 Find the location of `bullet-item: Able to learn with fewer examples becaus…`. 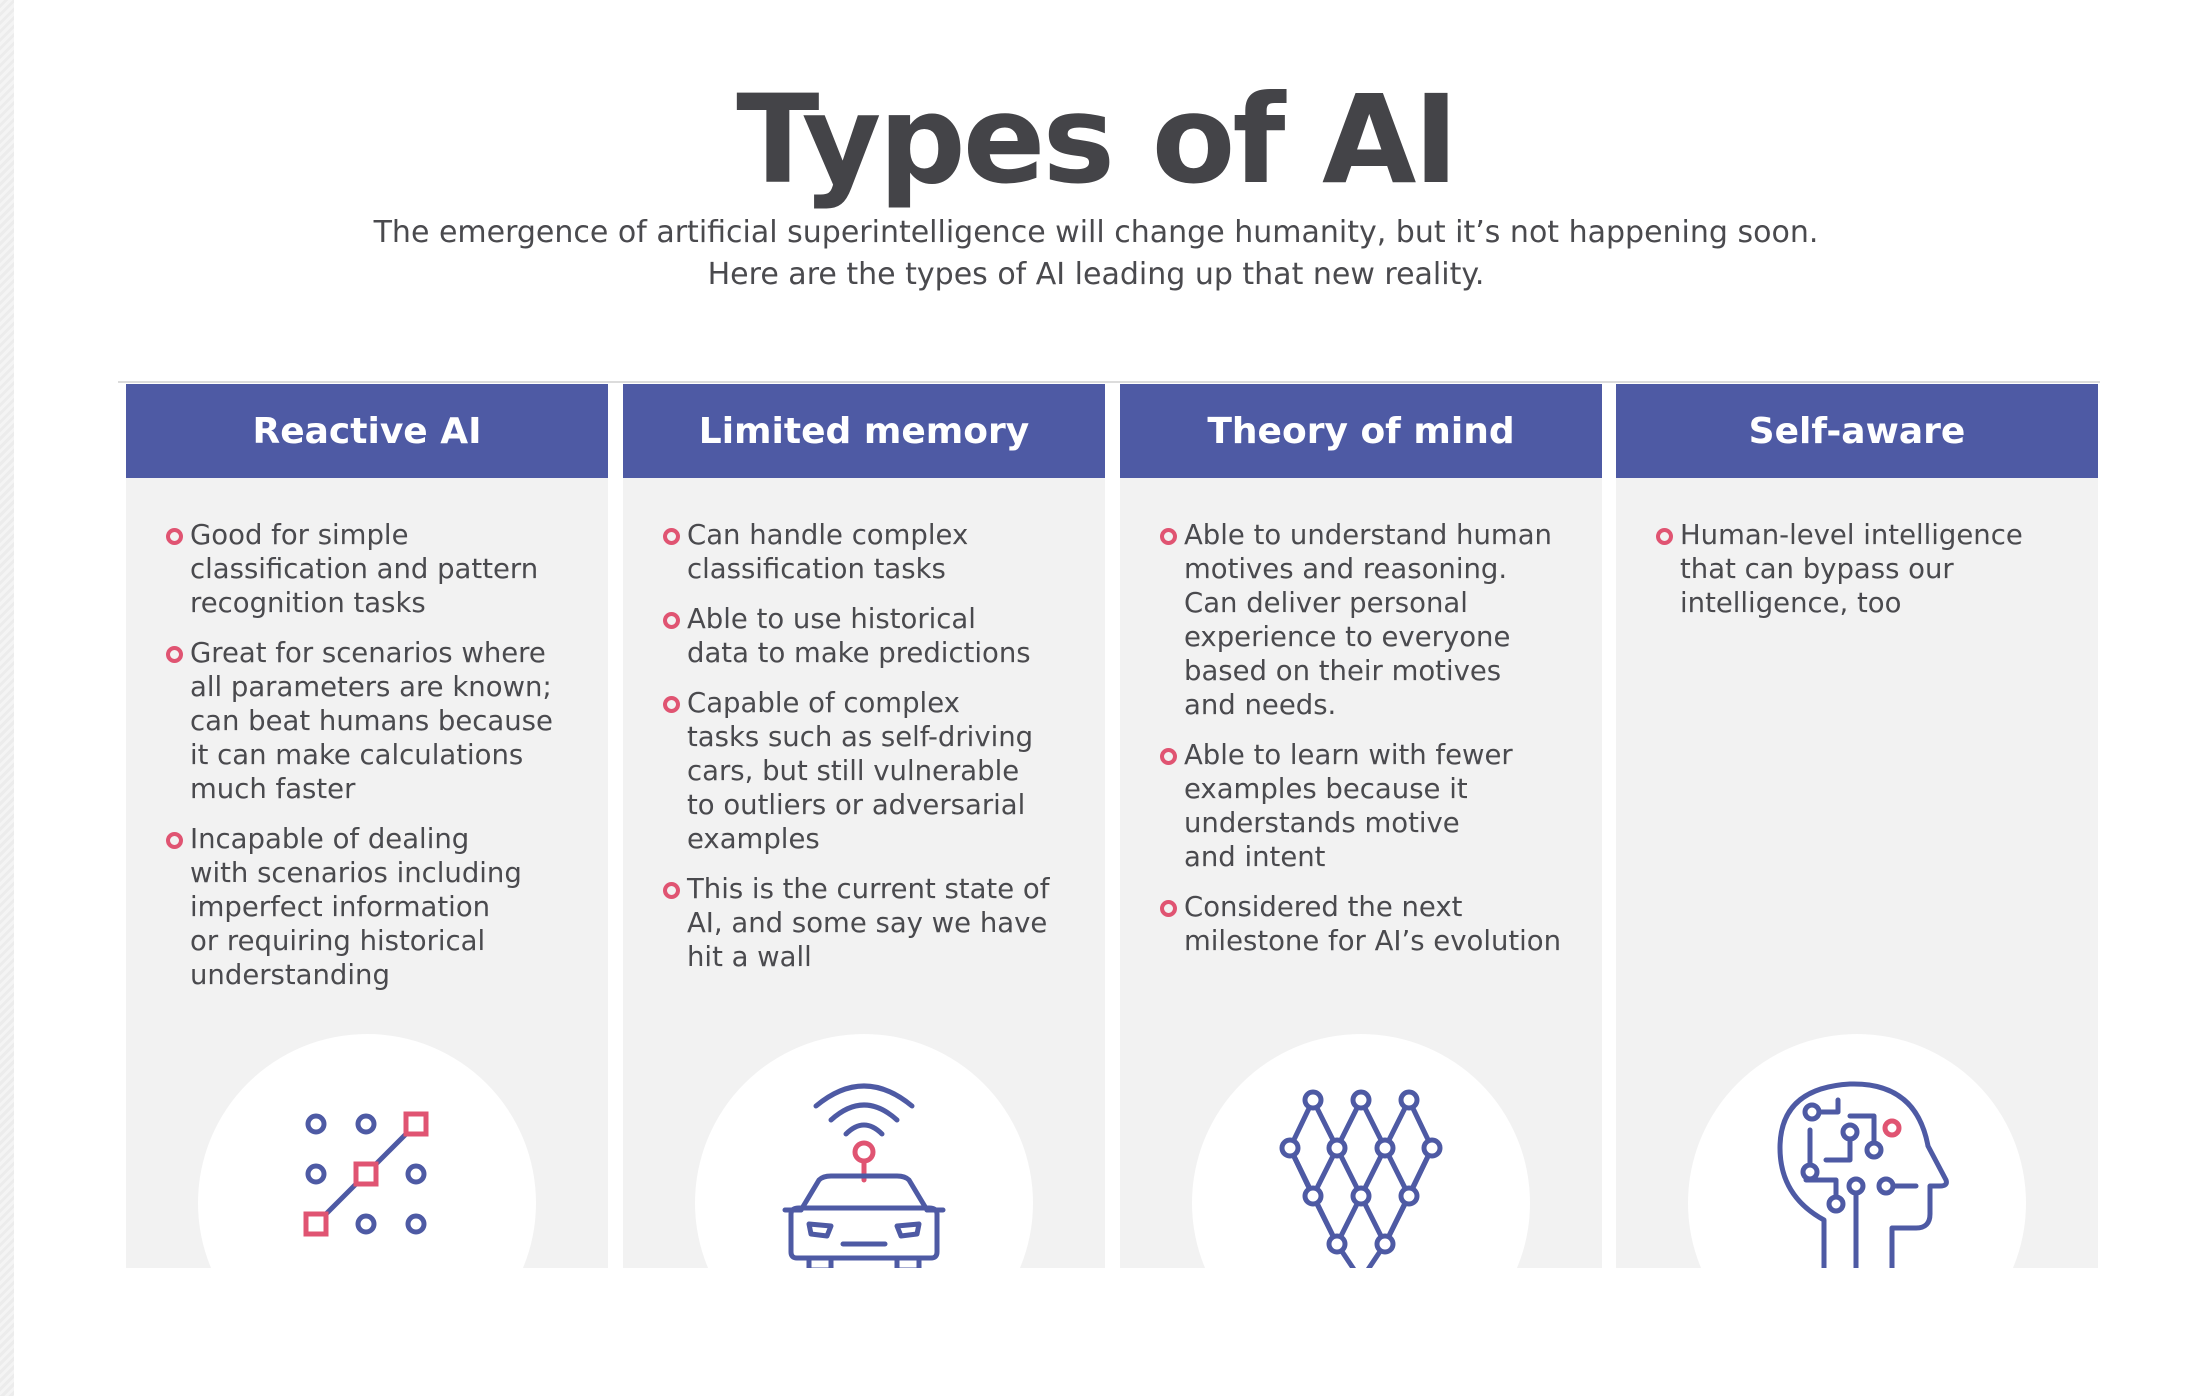

bullet-item: Able to learn with fewer examples becaus… is located at coordinates (1366, 806).